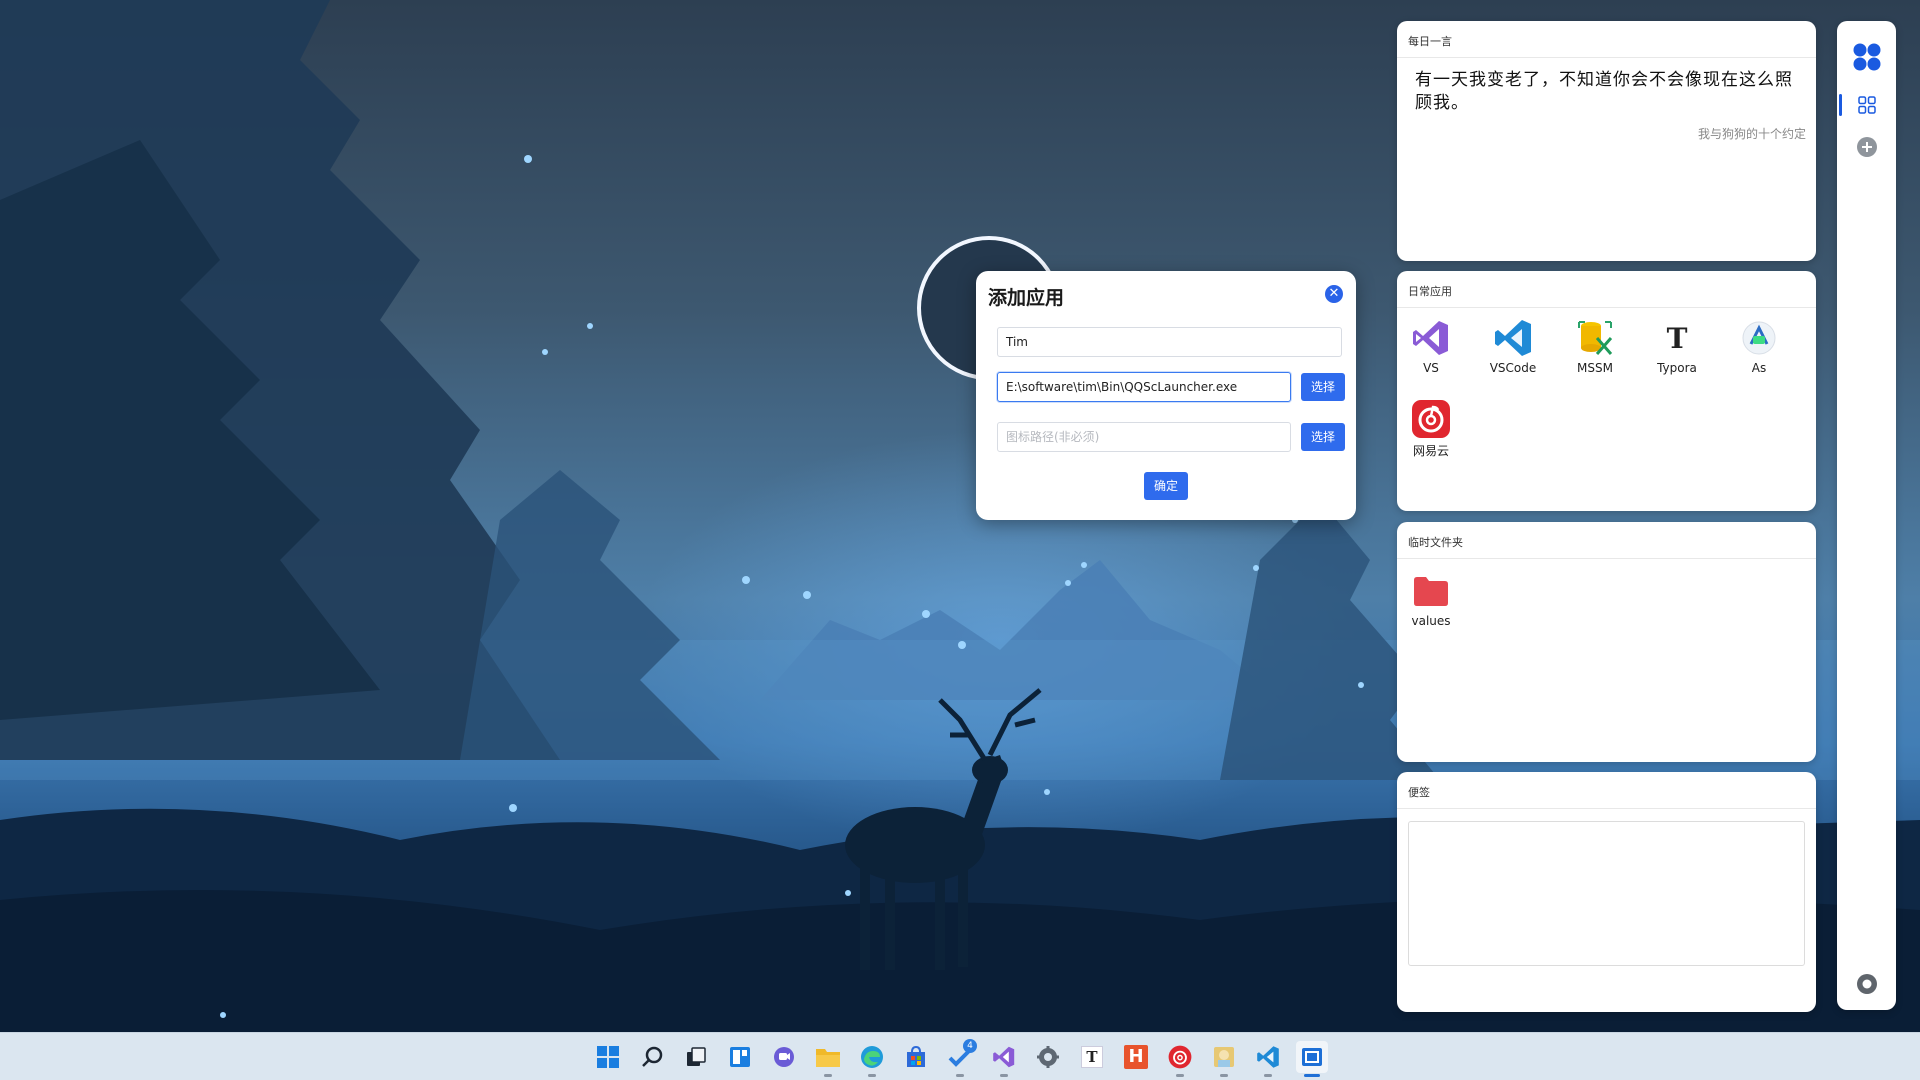 The image size is (1920, 1080). What do you see at coordinates (1431, 368) in the screenshot?
I see `app-label: VS` at bounding box center [1431, 368].